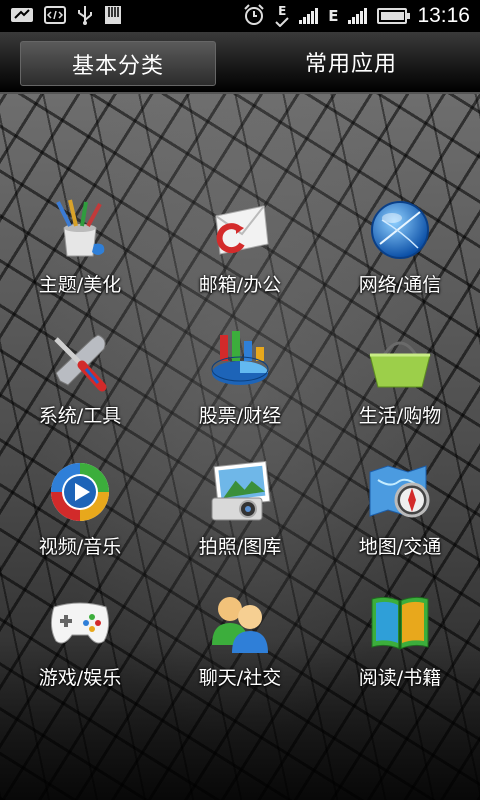 The height and width of the screenshot is (800, 480). What do you see at coordinates (80, 285) in the screenshot?
I see `category-label: 主题/美化` at bounding box center [80, 285].